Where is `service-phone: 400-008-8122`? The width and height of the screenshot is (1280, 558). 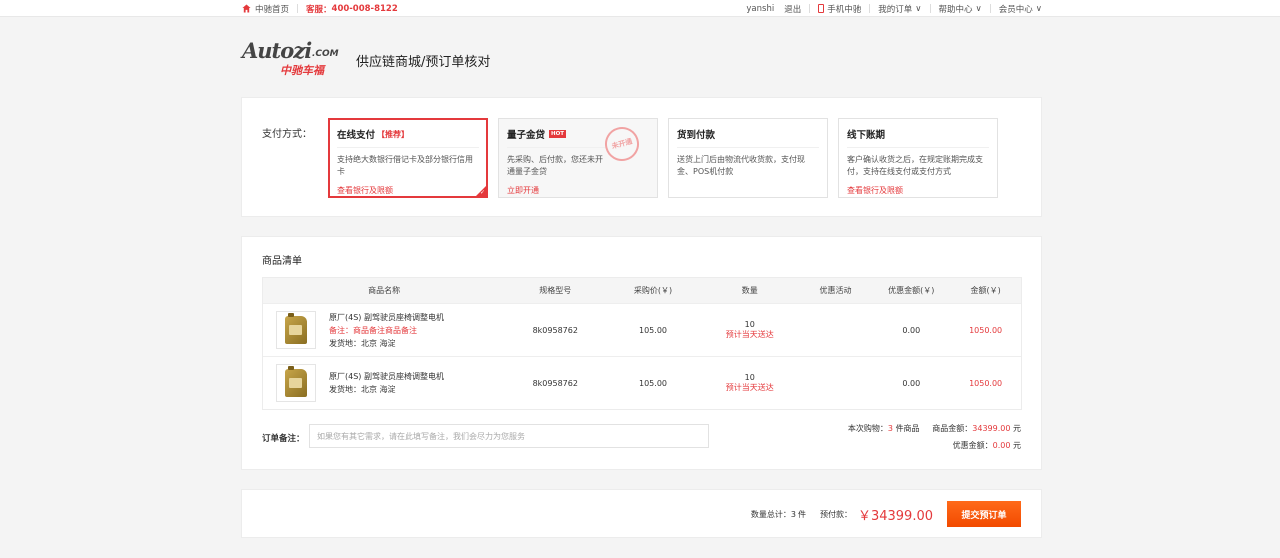 service-phone: 400-008-8122 is located at coordinates (364, 8).